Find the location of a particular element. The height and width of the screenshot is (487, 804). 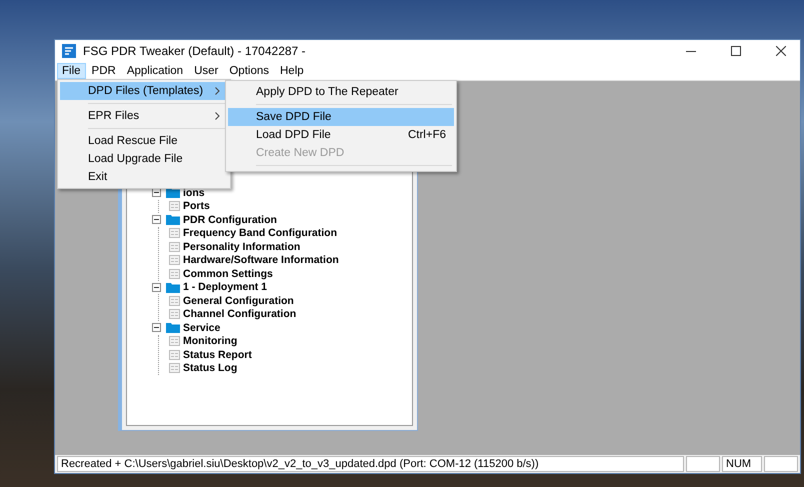

menu-item: Save DPD File is located at coordinates (341, 117).